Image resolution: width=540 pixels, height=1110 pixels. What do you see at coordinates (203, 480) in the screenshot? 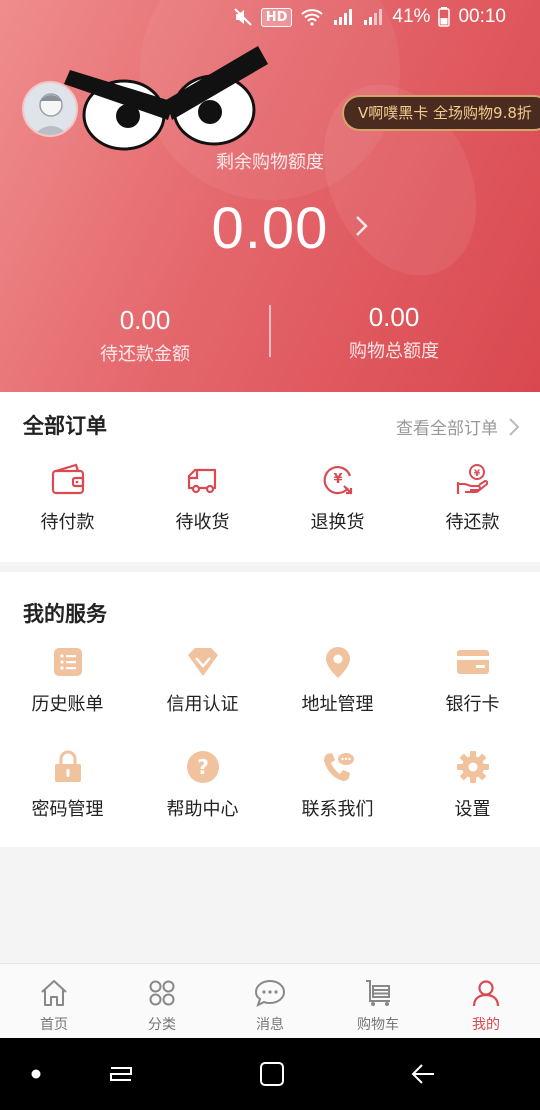
I see `truck-icon` at bounding box center [203, 480].